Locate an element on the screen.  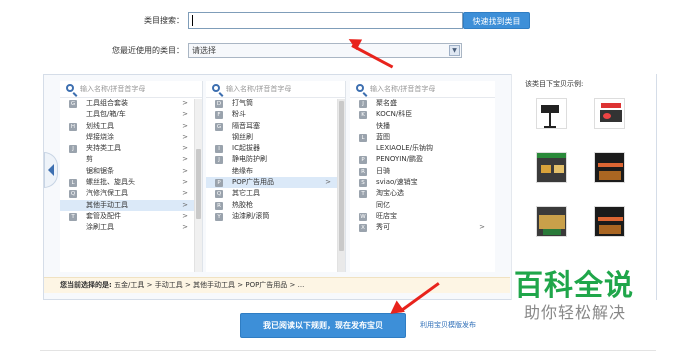
watermark-title: 百科全说 is located at coordinates (574, 285).